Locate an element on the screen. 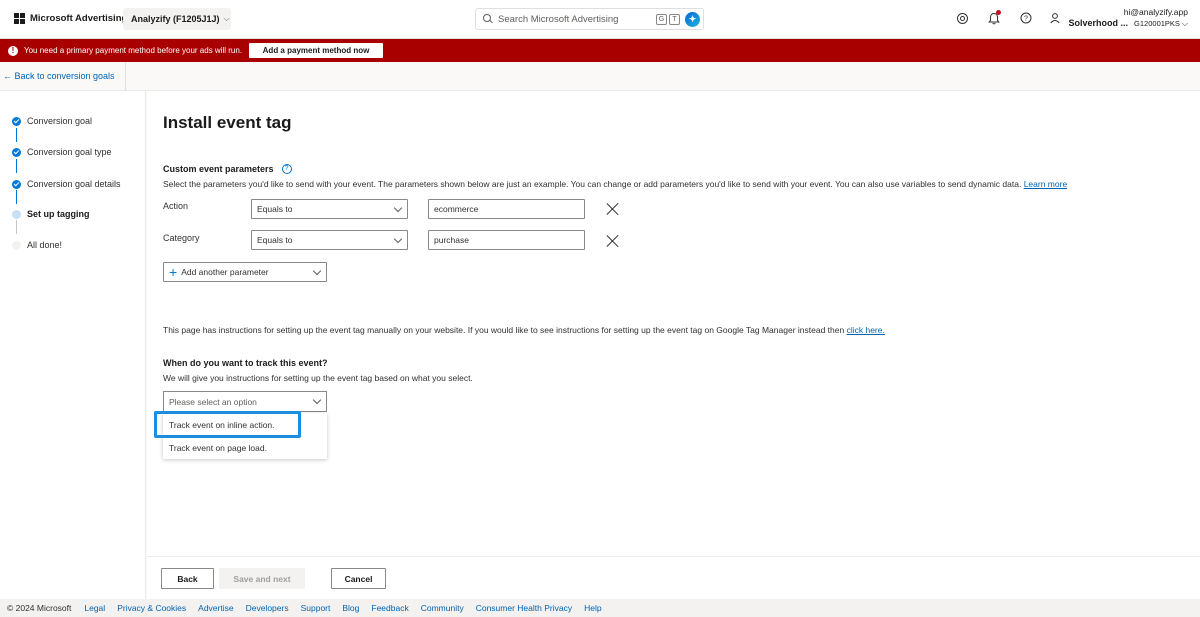  microsoft-logo-icon is located at coordinates (19, 18).